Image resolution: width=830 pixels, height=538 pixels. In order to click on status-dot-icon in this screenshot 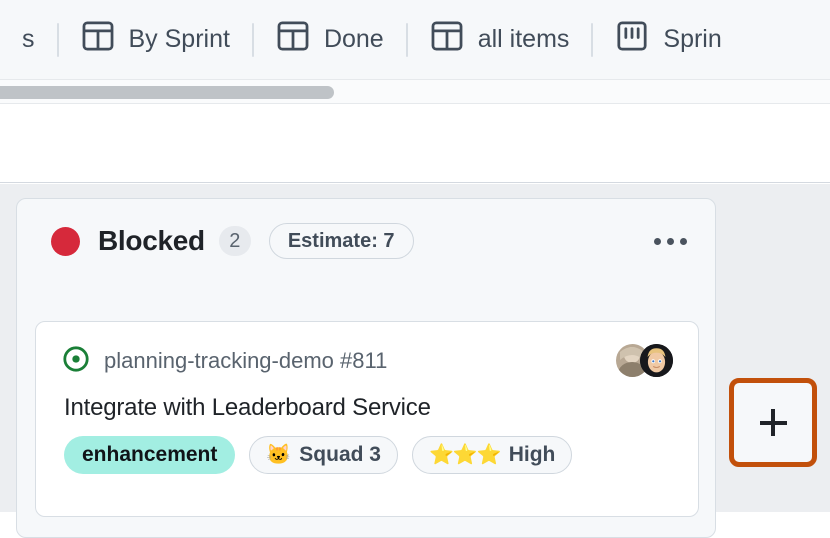, I will do `click(65, 241)`.